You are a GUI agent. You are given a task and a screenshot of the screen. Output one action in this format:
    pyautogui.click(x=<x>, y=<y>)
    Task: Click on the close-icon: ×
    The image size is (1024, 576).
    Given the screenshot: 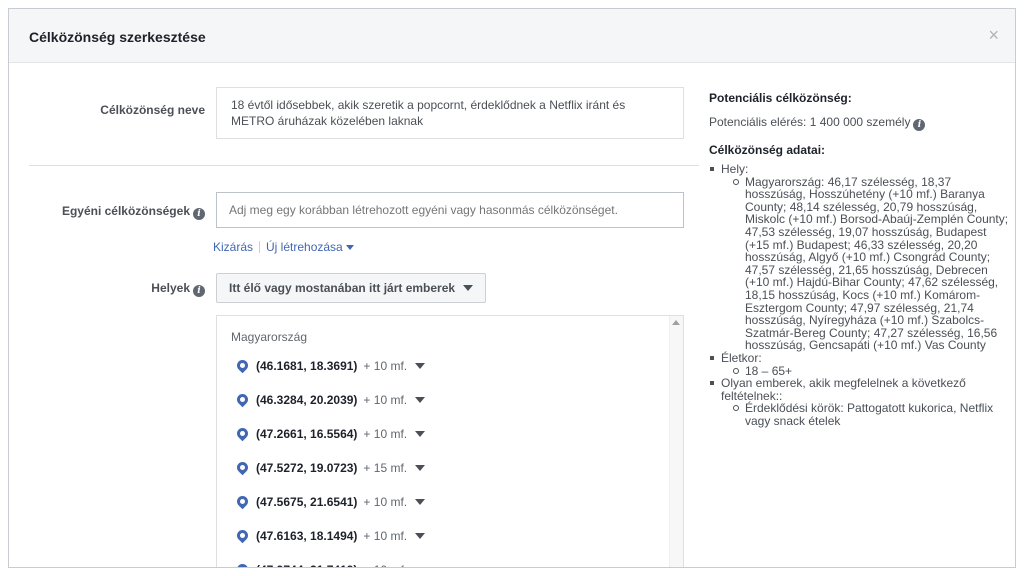 What is the action you would take?
    pyautogui.click(x=993, y=35)
    